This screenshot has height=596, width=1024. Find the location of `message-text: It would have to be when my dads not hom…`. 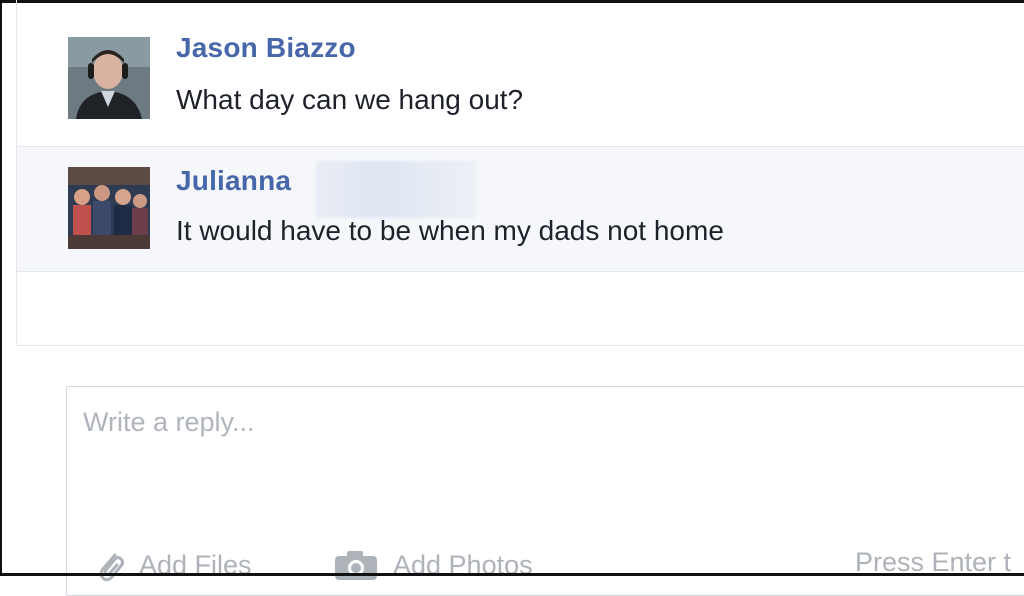

message-text: It would have to be when my dads not hom… is located at coordinates (450, 230).